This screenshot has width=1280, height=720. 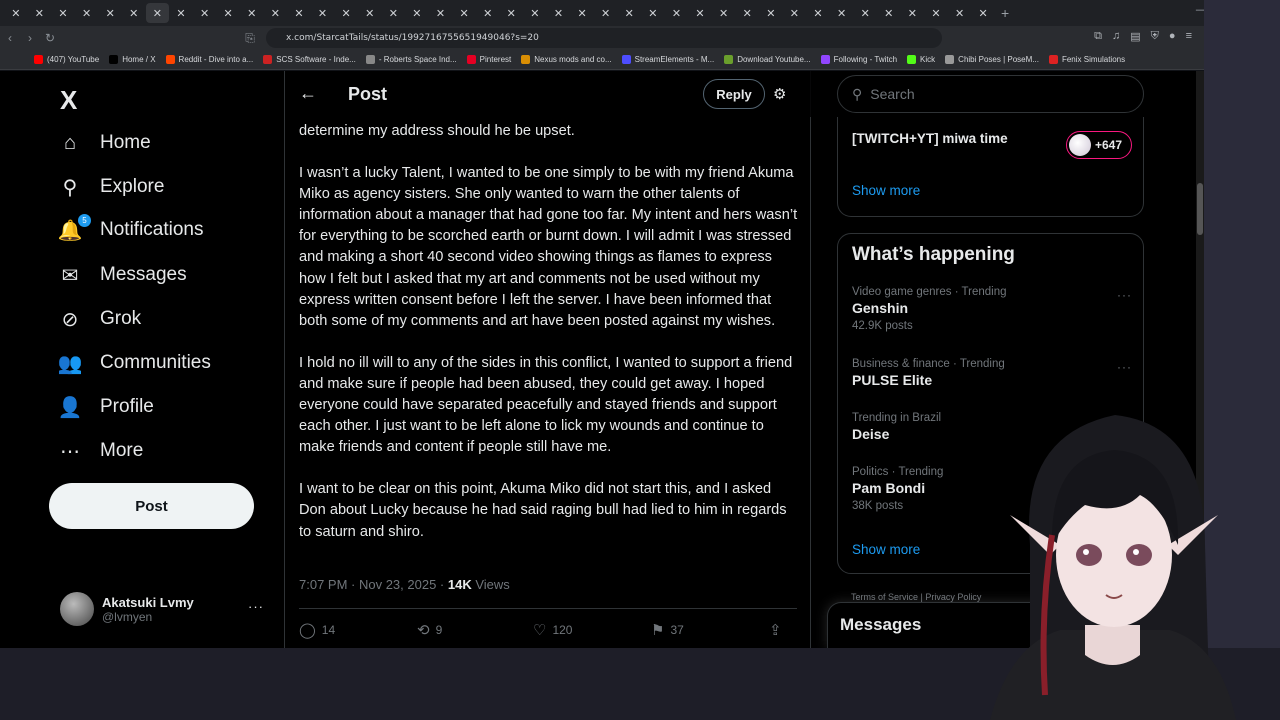 What do you see at coordinates (256, 606) in the screenshot?
I see `account-more-icon: ···` at bounding box center [256, 606].